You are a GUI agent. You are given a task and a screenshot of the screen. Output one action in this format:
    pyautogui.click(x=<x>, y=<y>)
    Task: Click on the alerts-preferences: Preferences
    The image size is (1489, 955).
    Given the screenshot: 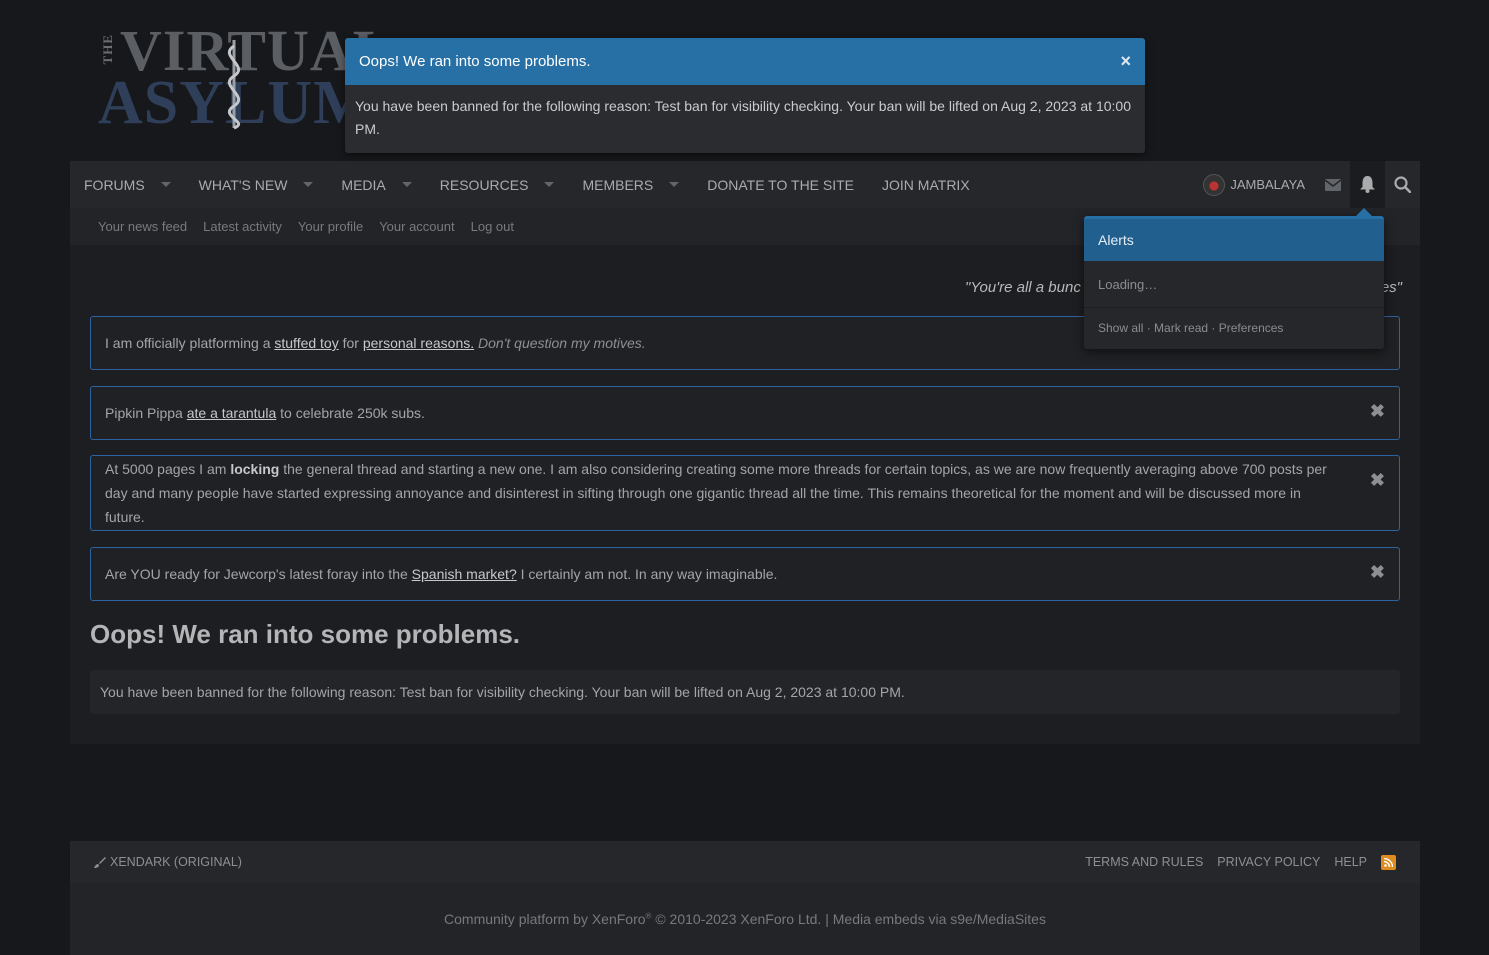 What is the action you would take?
    pyautogui.click(x=1251, y=328)
    